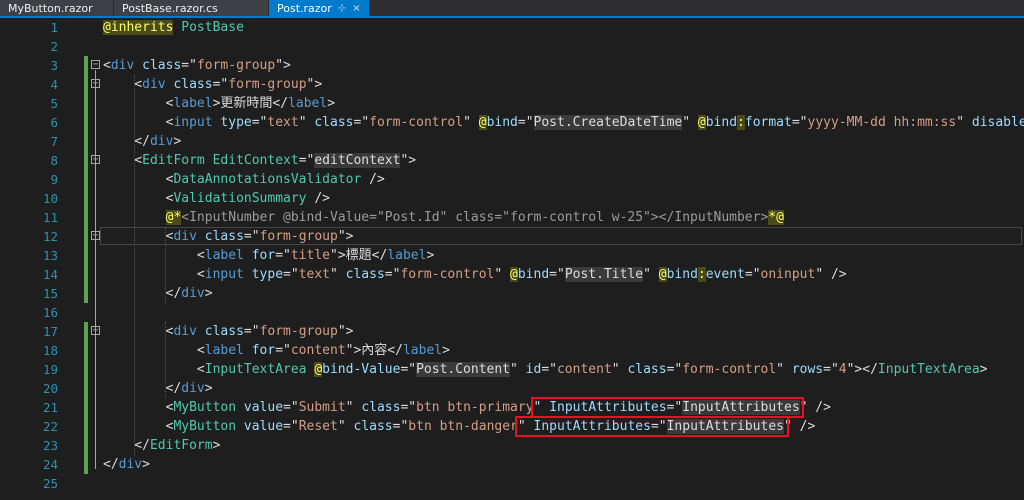 This screenshot has height=500, width=1024. I want to click on line-number: 22, so click(50, 426).